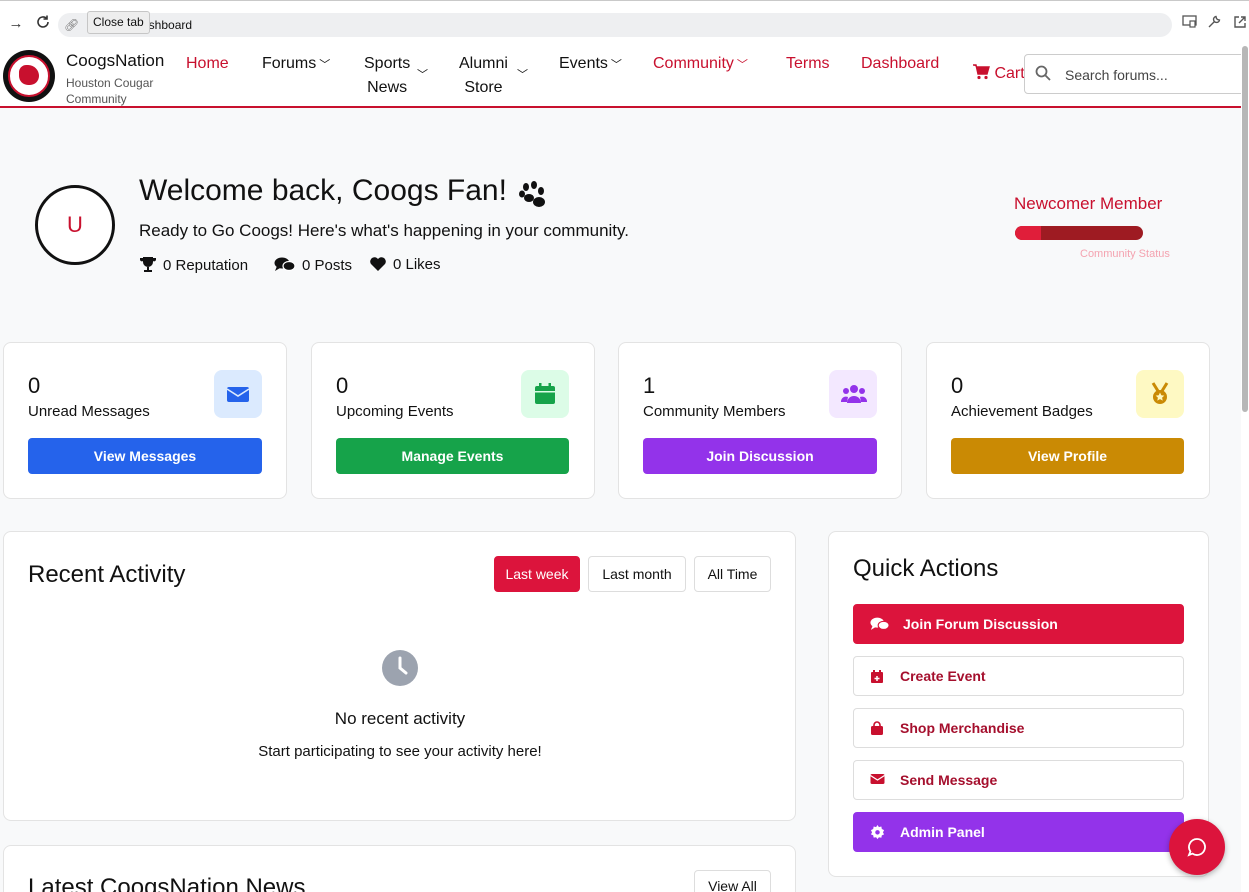 The height and width of the screenshot is (892, 1249). I want to click on join-forum-discussion-button: Join Forum Discussion, so click(1018, 624).